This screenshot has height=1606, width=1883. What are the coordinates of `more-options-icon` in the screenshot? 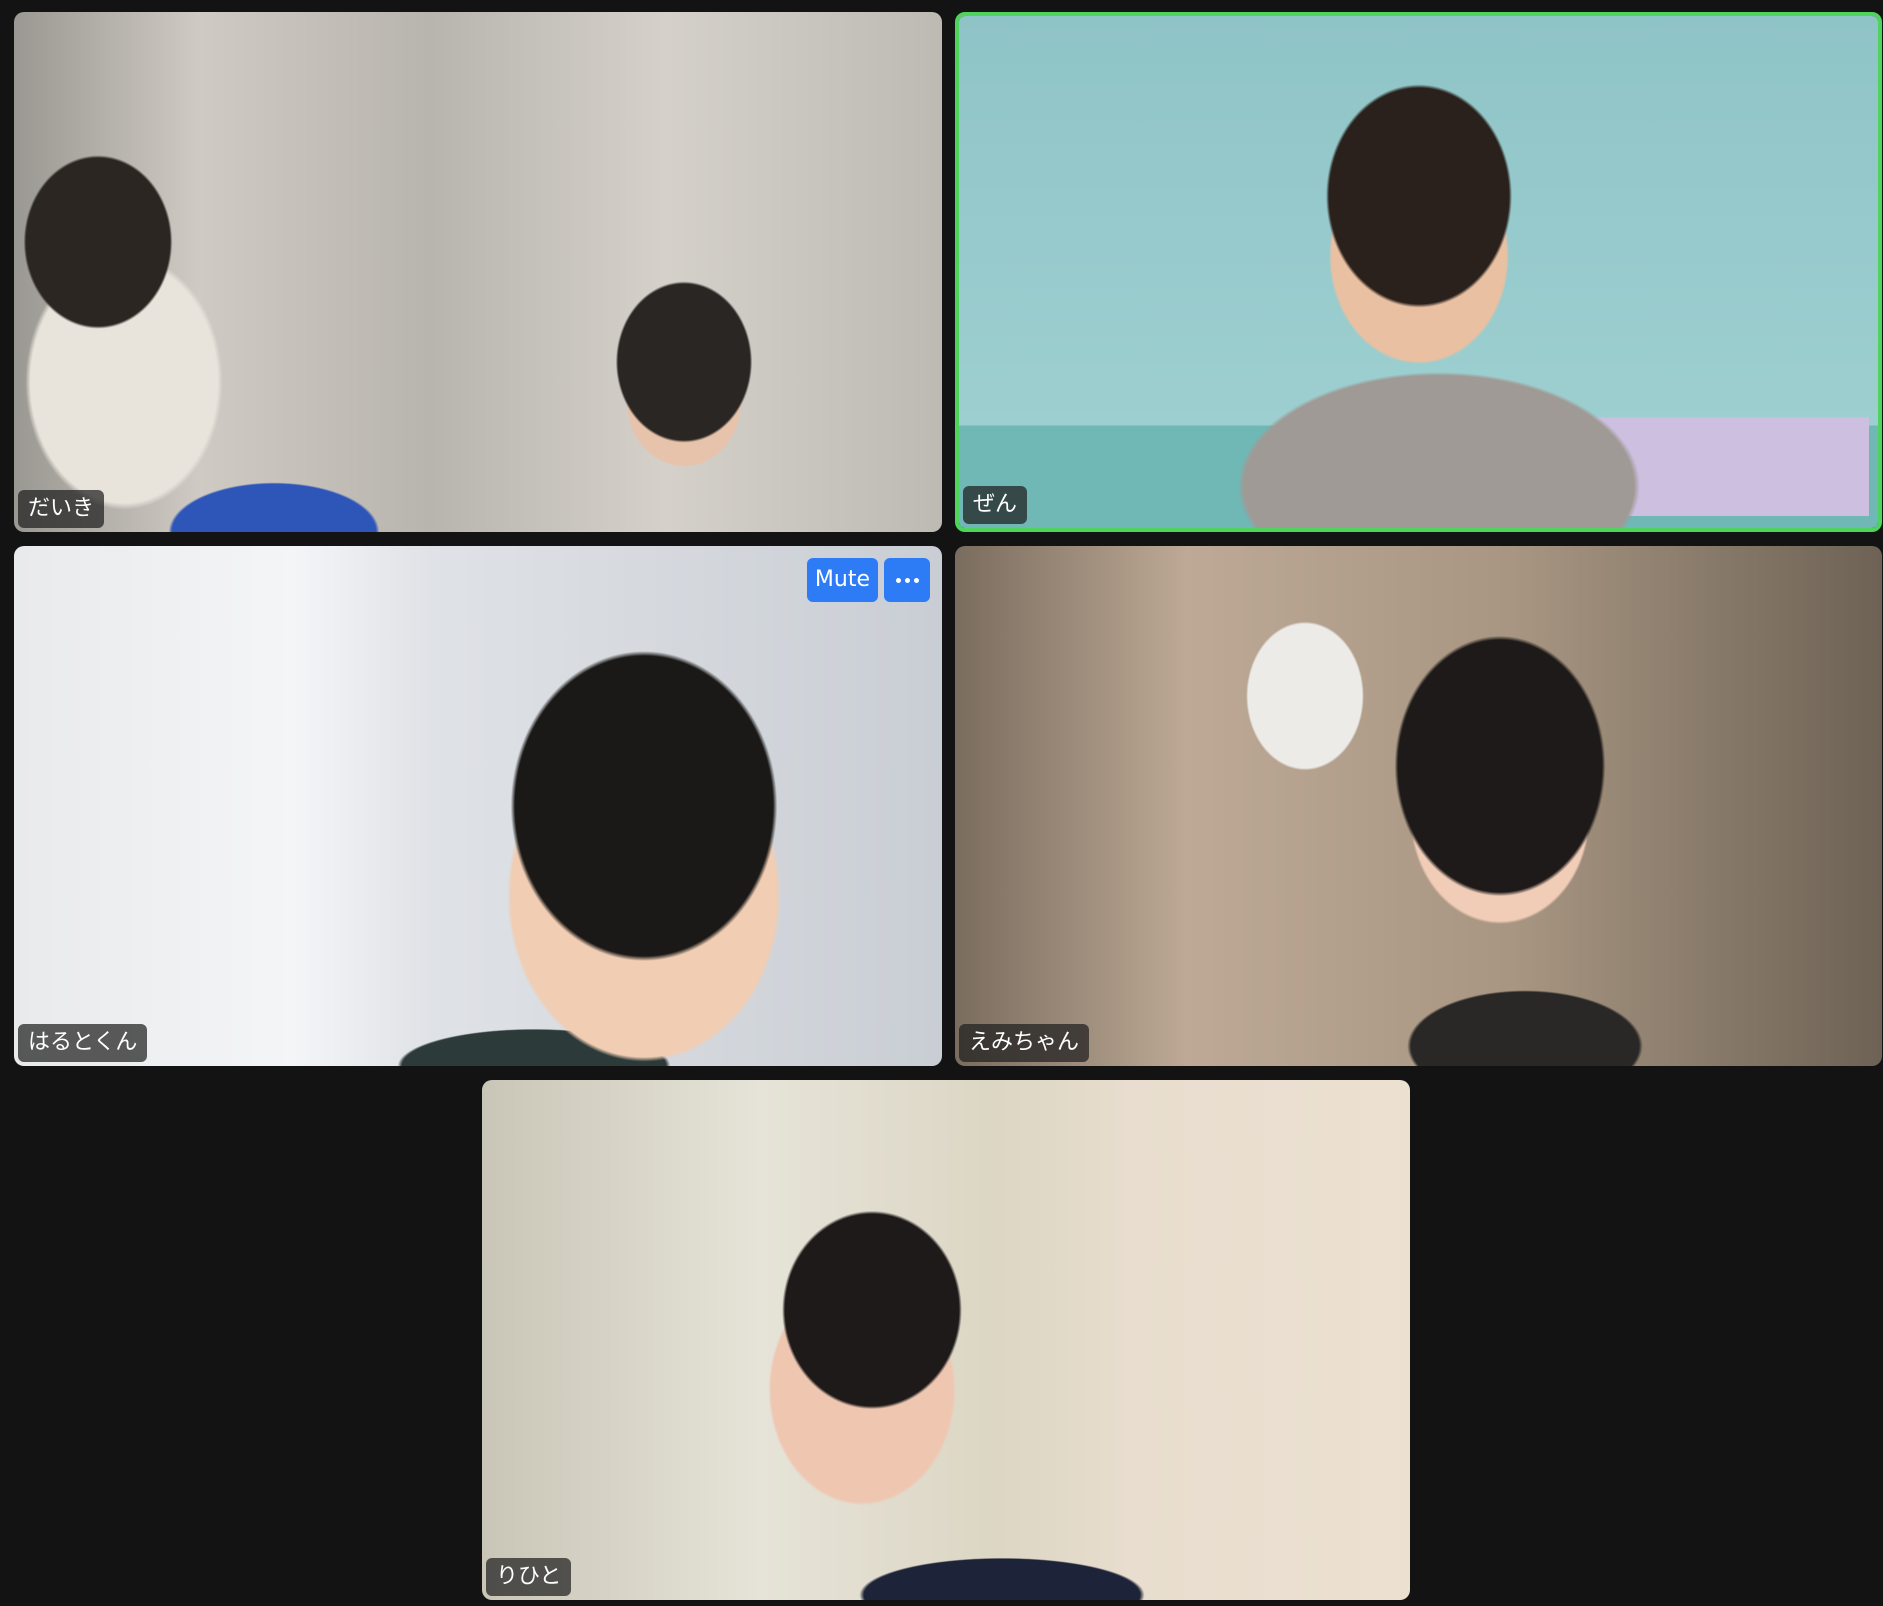 It's located at (907, 580).